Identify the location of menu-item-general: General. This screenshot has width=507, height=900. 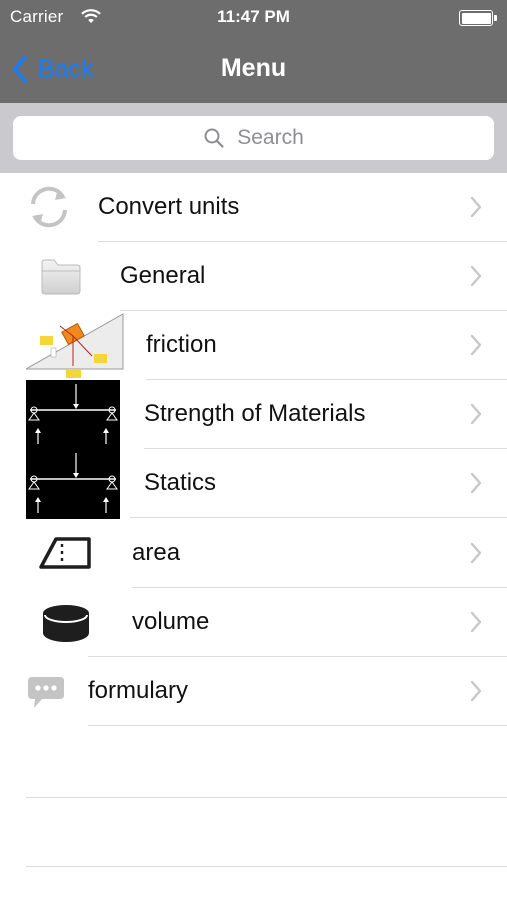
(253, 276).